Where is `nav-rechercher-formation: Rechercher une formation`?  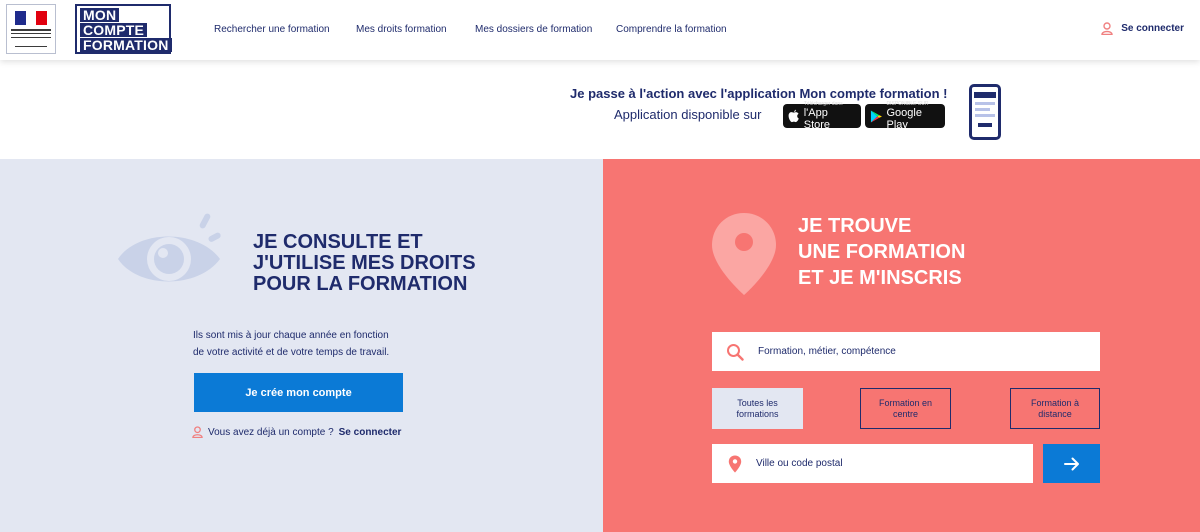 nav-rechercher-formation: Rechercher une formation is located at coordinates (272, 29).